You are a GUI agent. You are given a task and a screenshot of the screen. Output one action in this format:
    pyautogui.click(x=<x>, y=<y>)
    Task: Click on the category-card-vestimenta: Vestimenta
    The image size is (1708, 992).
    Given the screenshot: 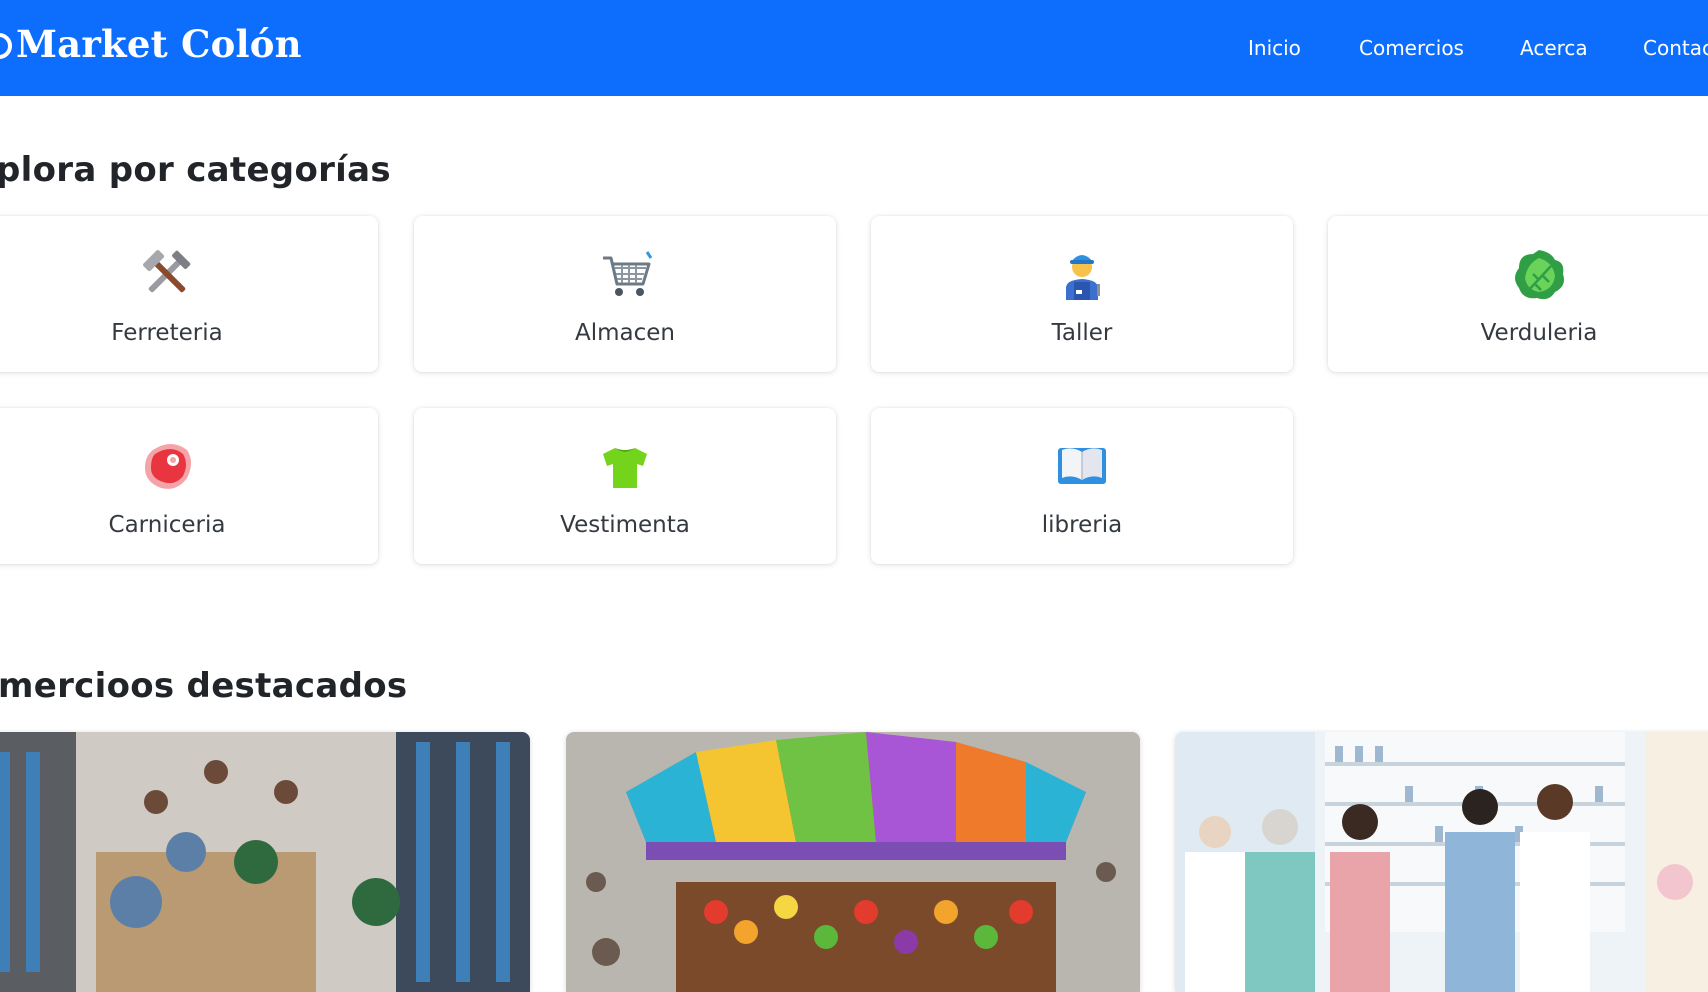 What is the action you would take?
    pyautogui.click(x=625, y=486)
    